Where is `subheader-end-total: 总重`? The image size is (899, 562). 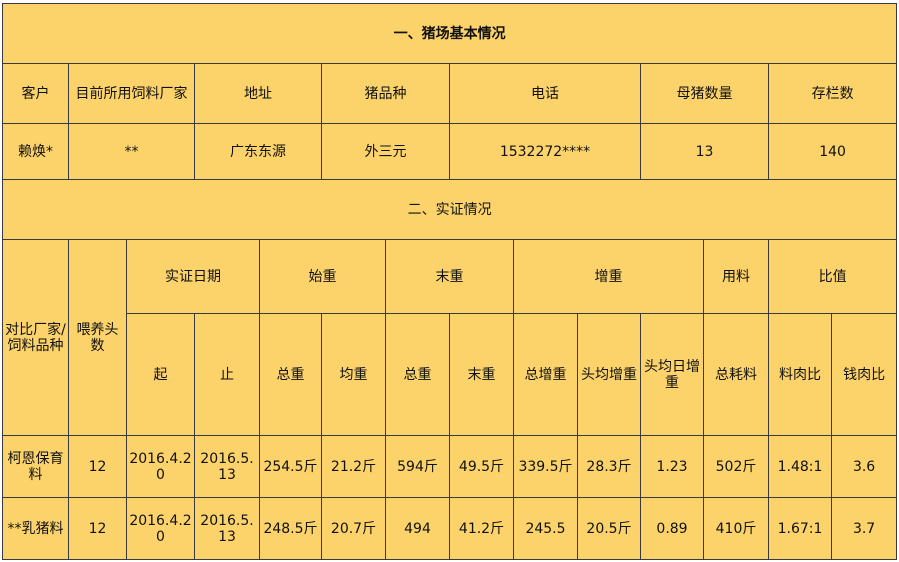
subheader-end-total: 总重 is located at coordinates (417, 374).